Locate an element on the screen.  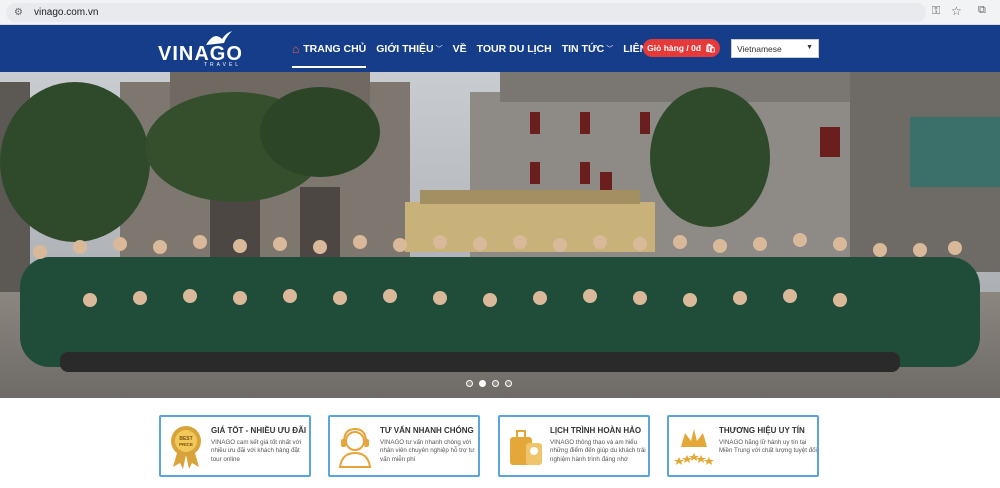
nav-label: TRANG CHỦ is located at coordinates (335, 48).